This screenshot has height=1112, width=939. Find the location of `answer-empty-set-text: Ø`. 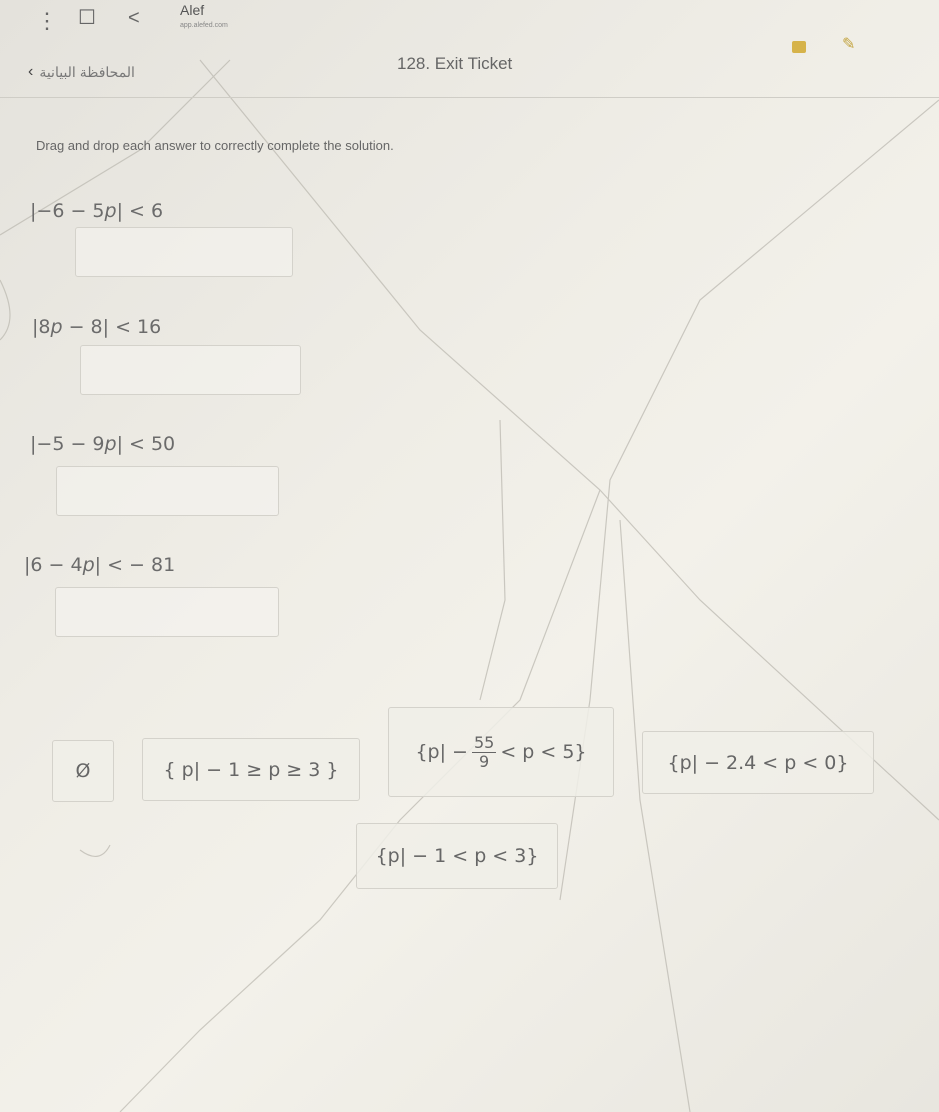

answer-empty-set-text: Ø is located at coordinates (83, 771).